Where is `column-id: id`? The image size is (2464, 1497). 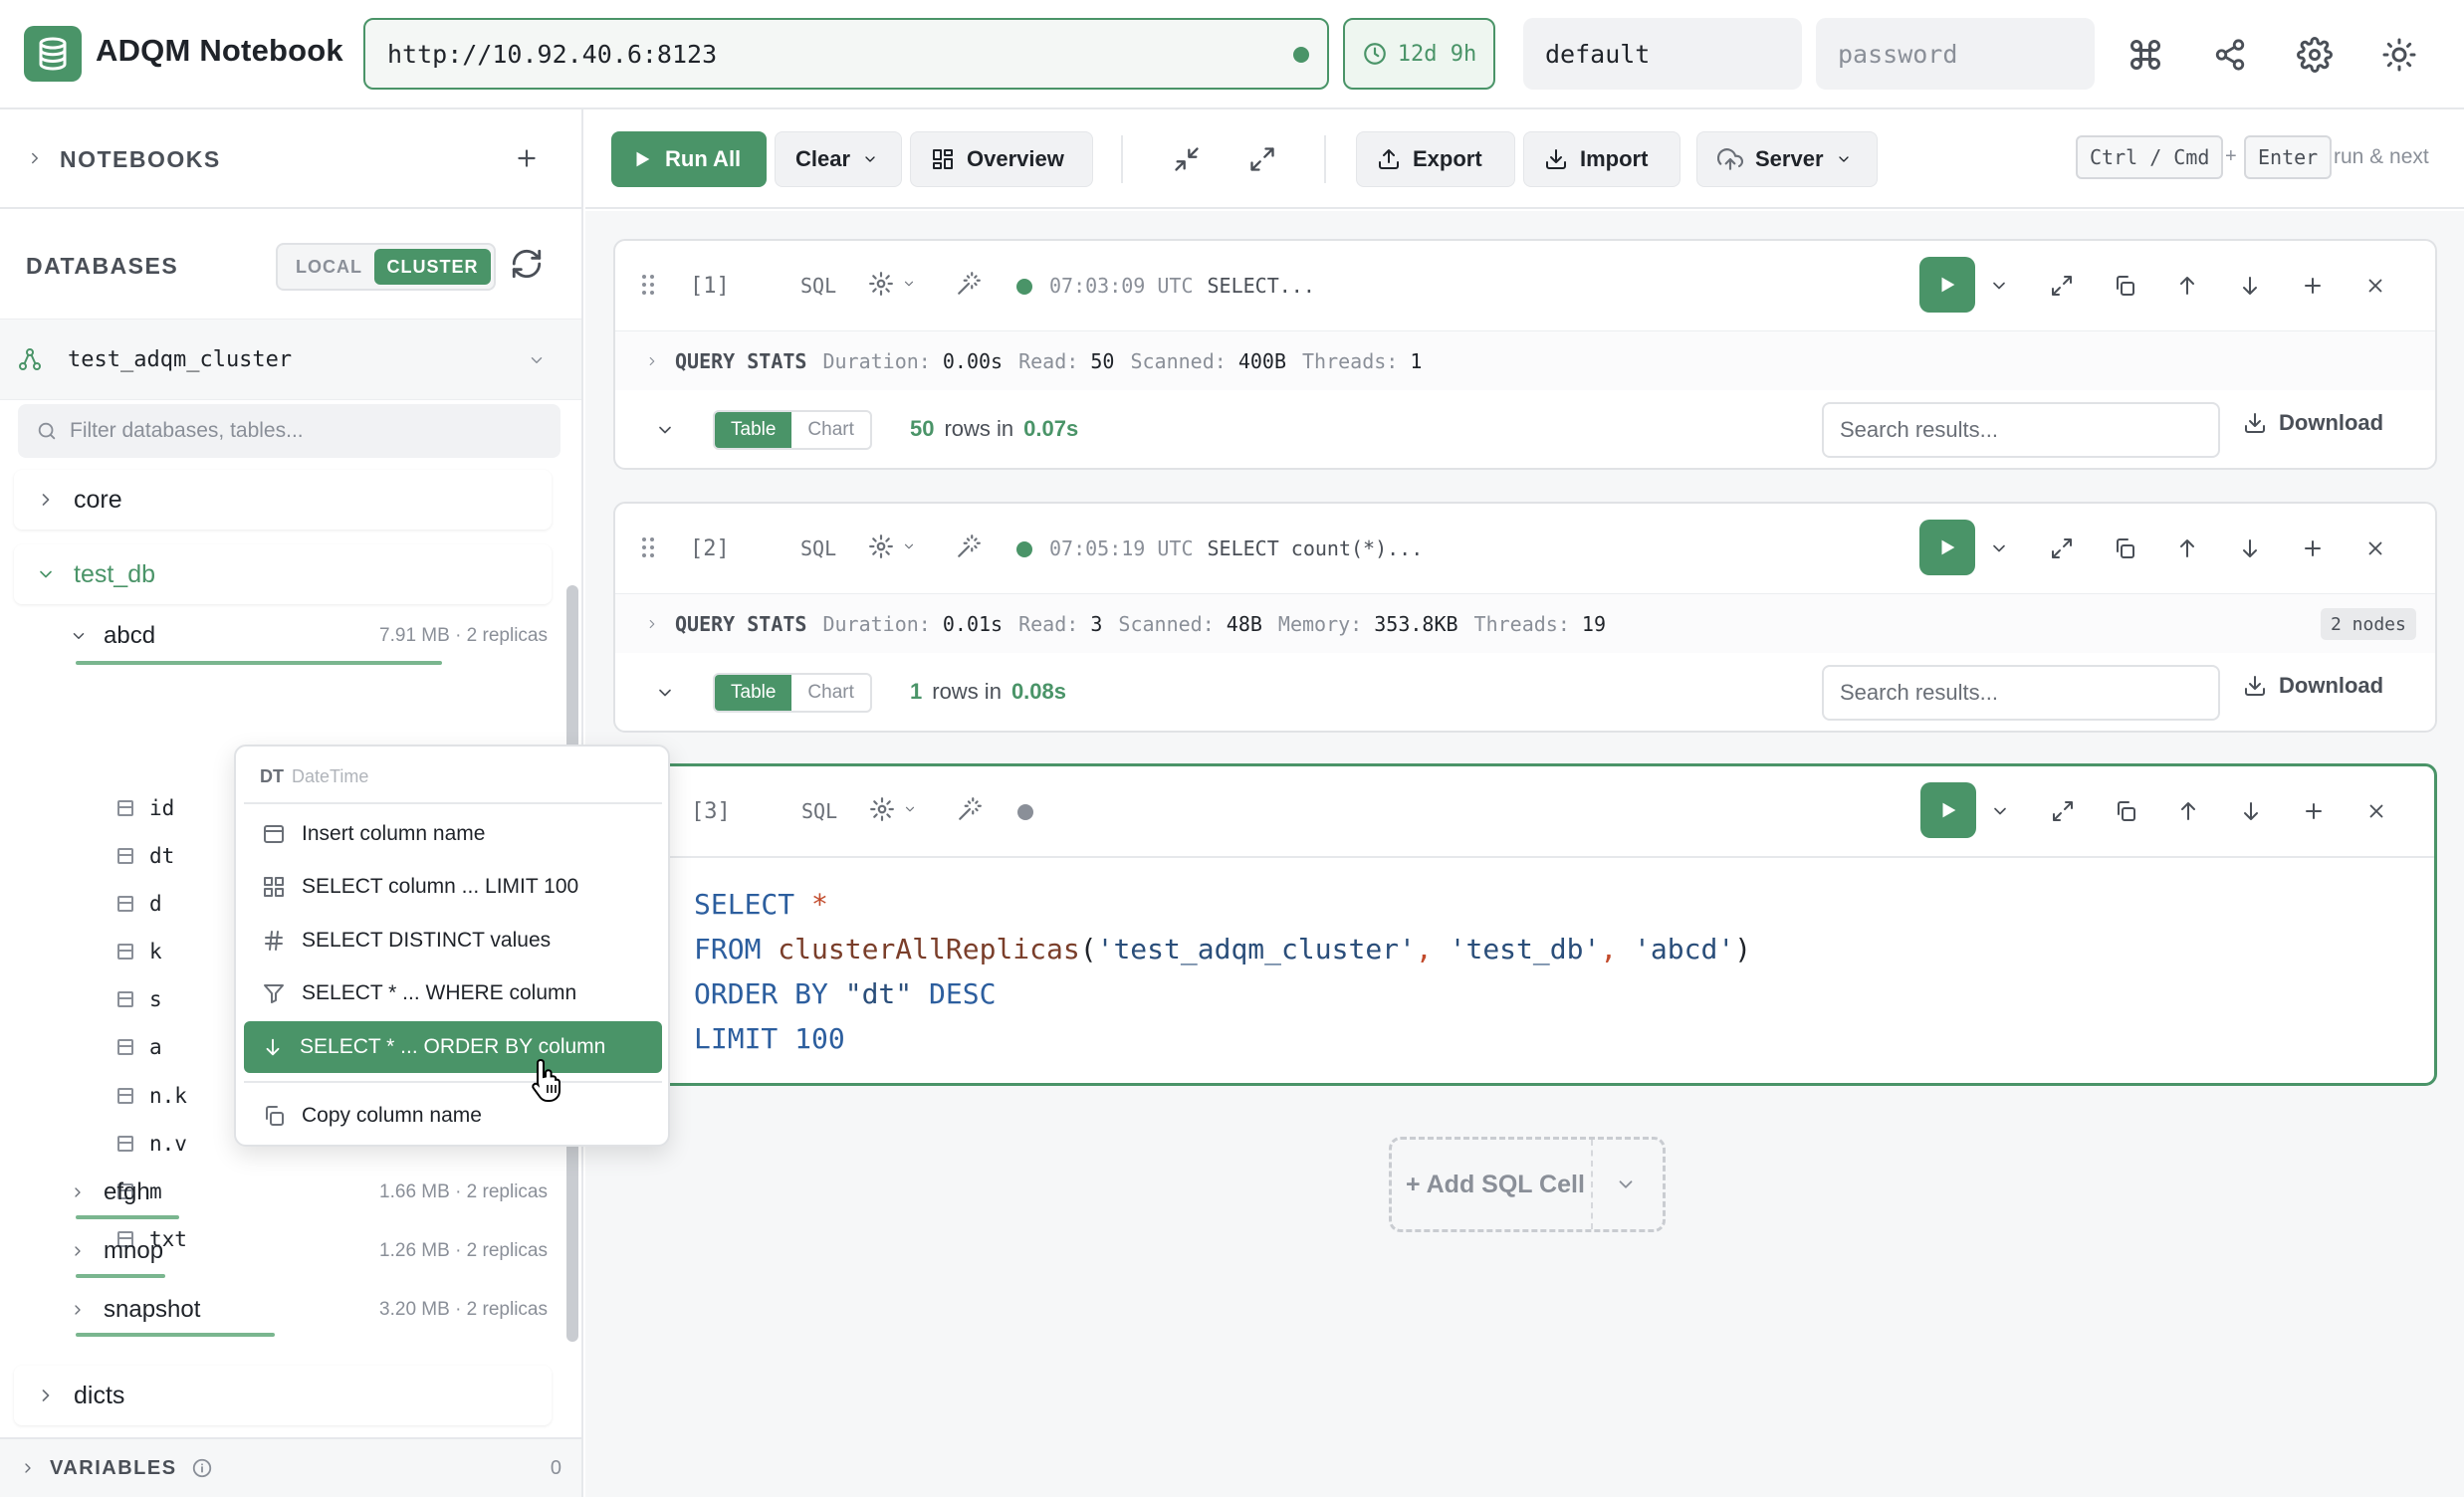
column-id: id is located at coordinates (145, 808).